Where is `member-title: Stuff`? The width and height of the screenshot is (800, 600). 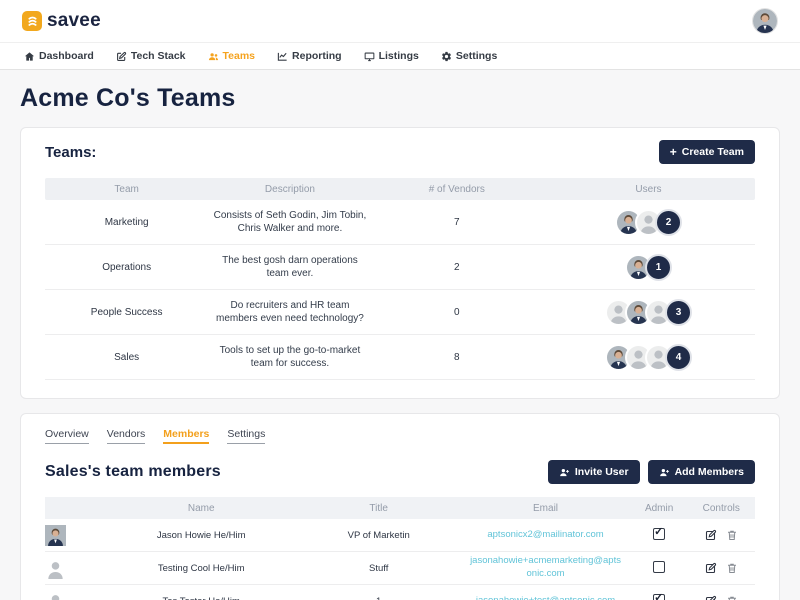 member-title: Stuff is located at coordinates (378, 568).